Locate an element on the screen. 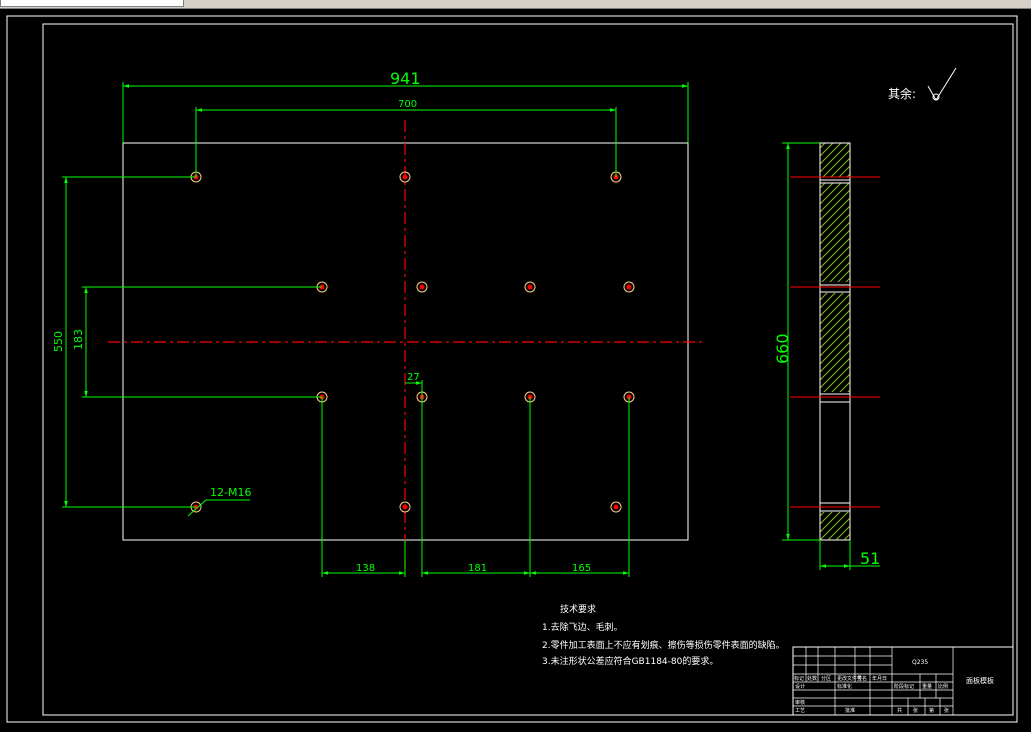 This screenshot has width=1031, height=732. command-field is located at coordinates (92, 3).